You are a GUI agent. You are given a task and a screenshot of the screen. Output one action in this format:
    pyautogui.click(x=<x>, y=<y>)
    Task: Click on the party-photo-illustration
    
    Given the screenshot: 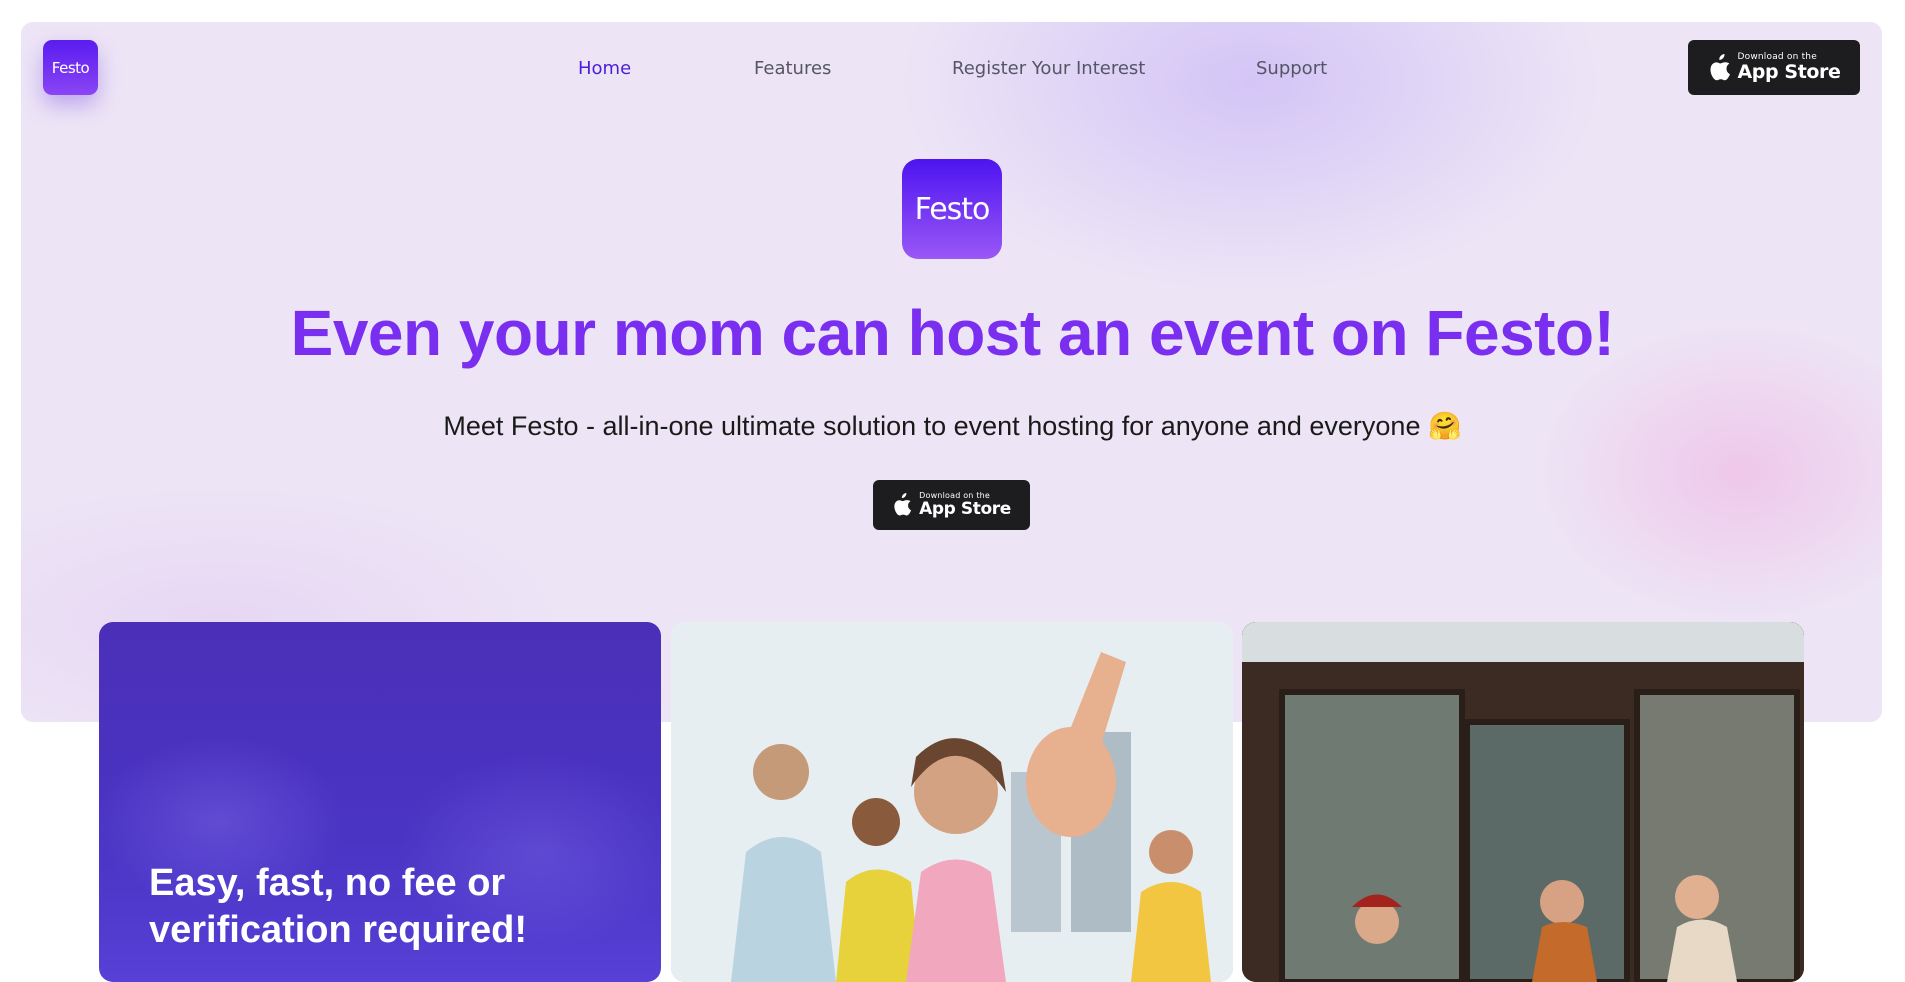 What is the action you would take?
    pyautogui.click(x=952, y=802)
    